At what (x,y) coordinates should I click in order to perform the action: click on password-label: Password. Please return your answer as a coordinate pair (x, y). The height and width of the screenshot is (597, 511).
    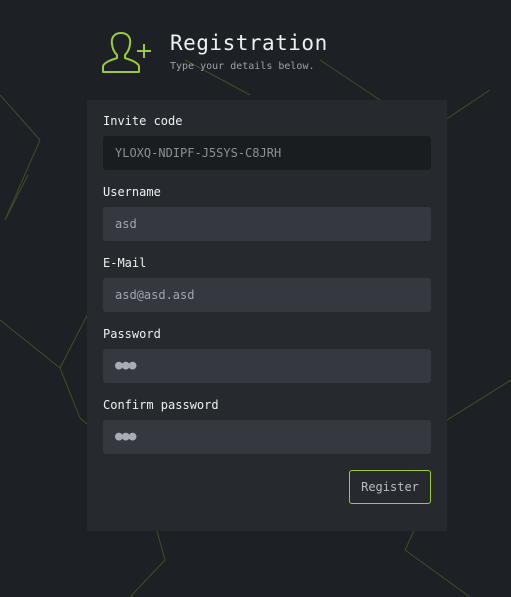
    Looking at the image, I should click on (132, 334).